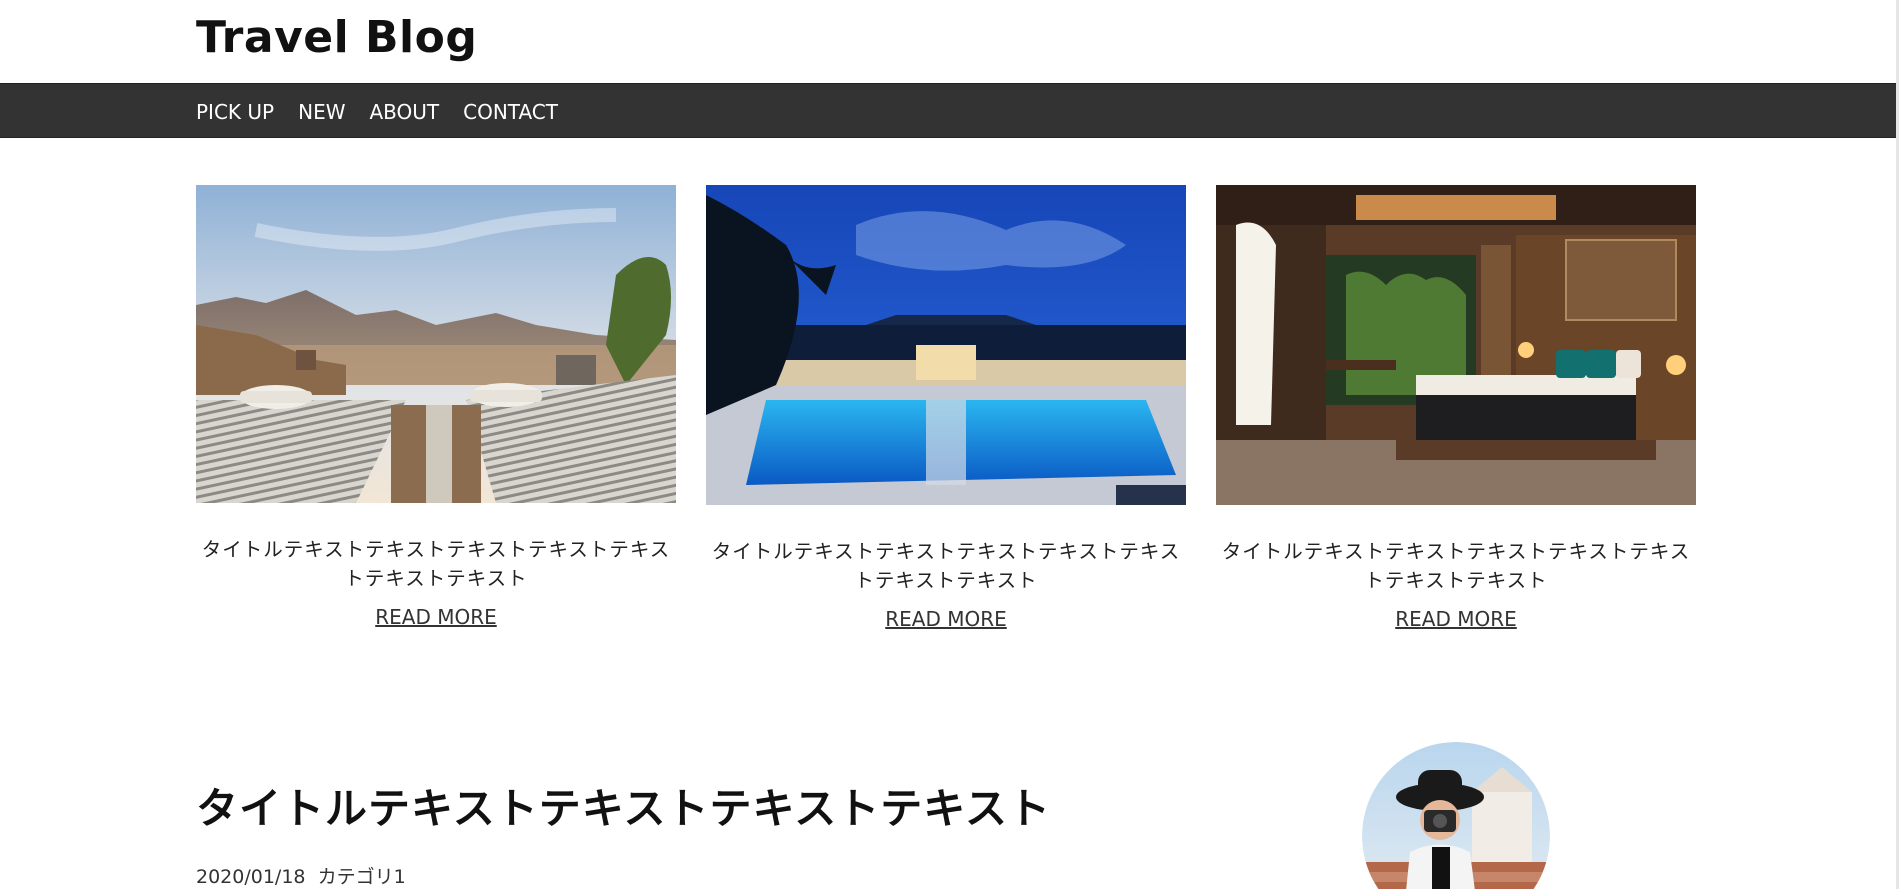  What do you see at coordinates (510, 112) in the screenshot?
I see `nav-item-contact: CONTACT` at bounding box center [510, 112].